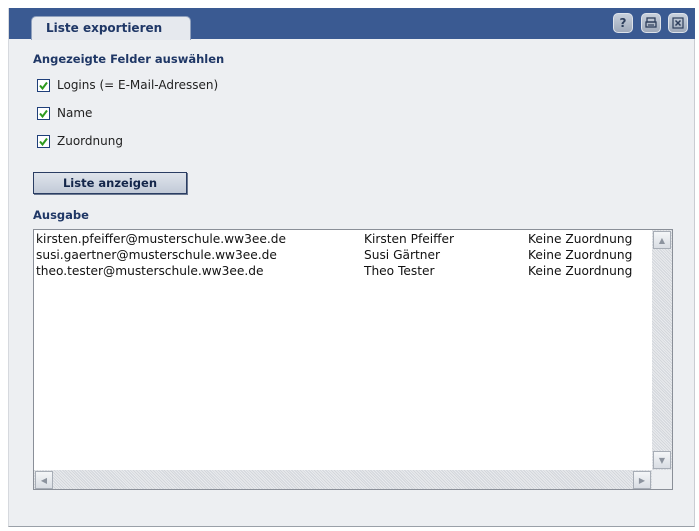  I want to click on scroll-left-button: ◀, so click(44, 480).